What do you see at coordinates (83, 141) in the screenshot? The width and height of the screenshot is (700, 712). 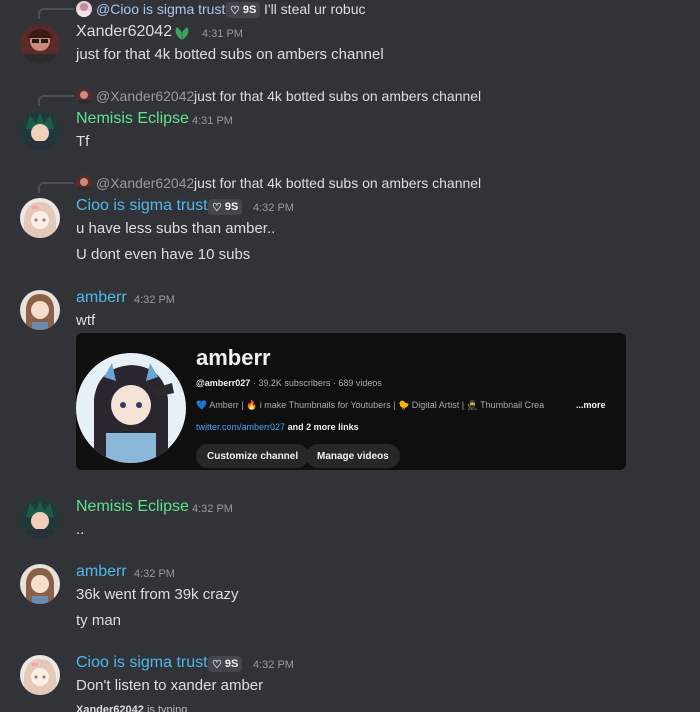 I see `message-text: Tf` at bounding box center [83, 141].